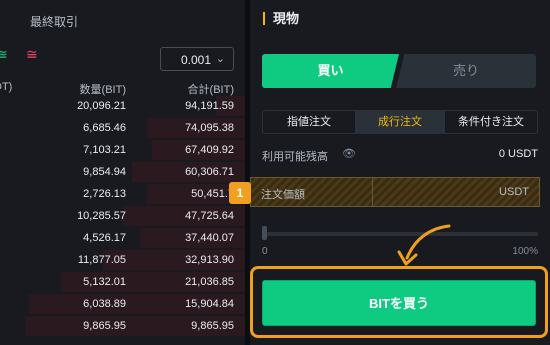  I want to click on row-quantity: 5,132.01, so click(104, 282).